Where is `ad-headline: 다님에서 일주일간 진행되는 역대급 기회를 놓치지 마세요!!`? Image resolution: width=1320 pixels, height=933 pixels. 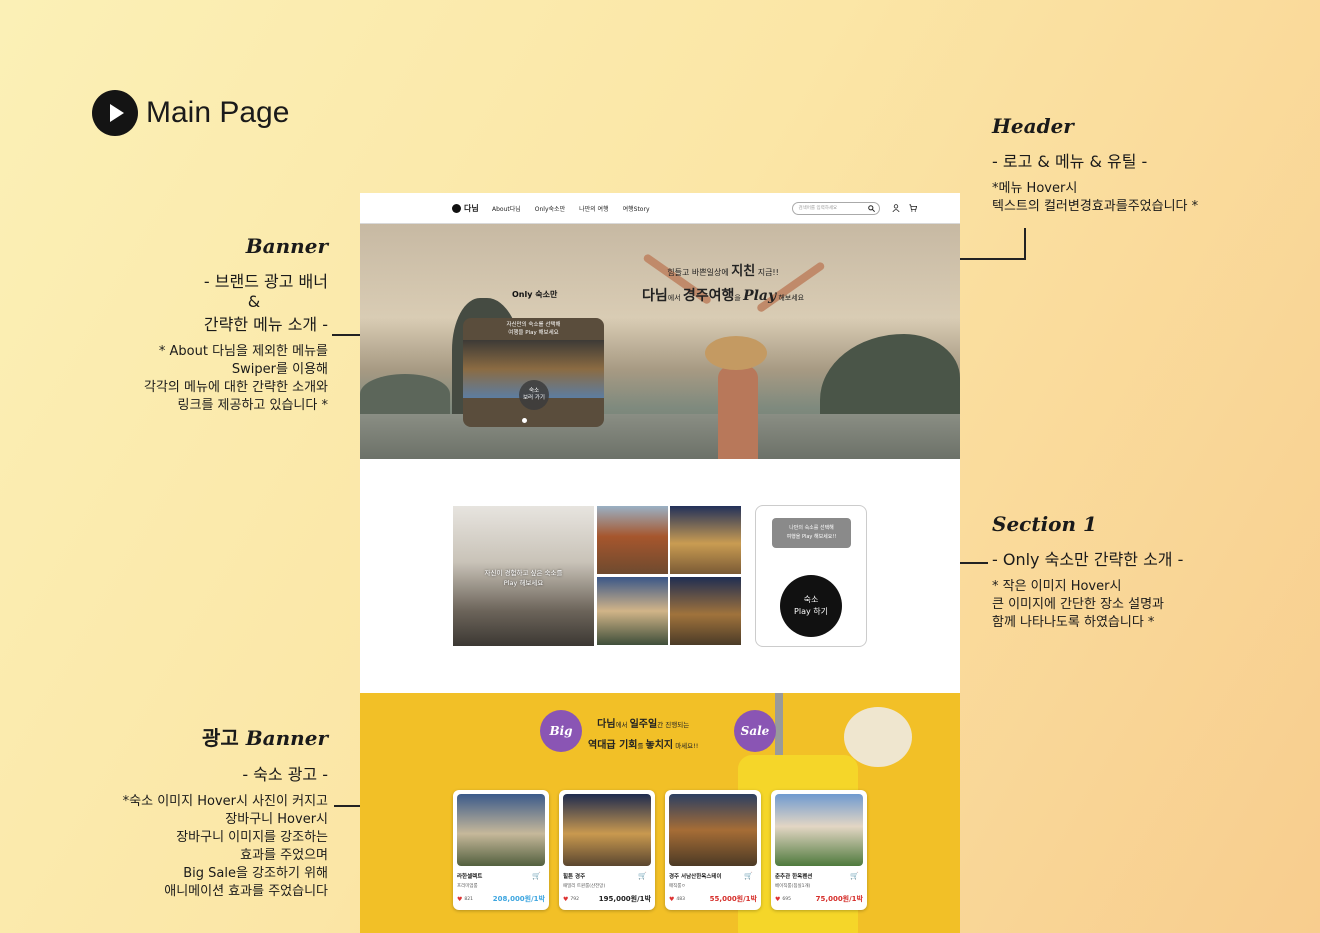 ad-headline: 다님에서 일주일간 진행되는 역대급 기회를 놓치지 마세요!! is located at coordinates (643, 733).